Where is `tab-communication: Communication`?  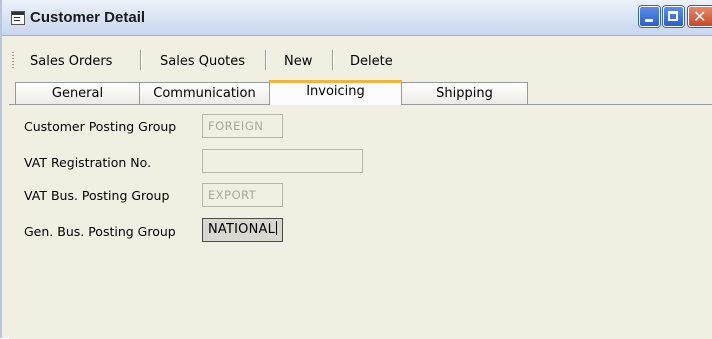
tab-communication: Communication is located at coordinates (204, 93).